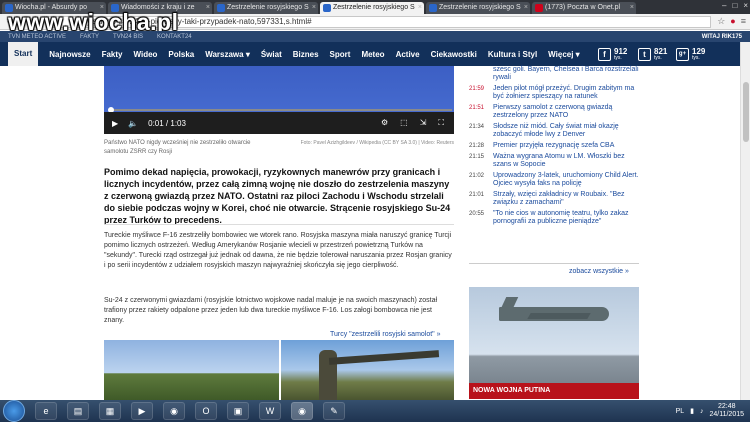  I want to click on related-video-link: Turcy "zestrzelili rosyjski samolot" », so click(385, 334).